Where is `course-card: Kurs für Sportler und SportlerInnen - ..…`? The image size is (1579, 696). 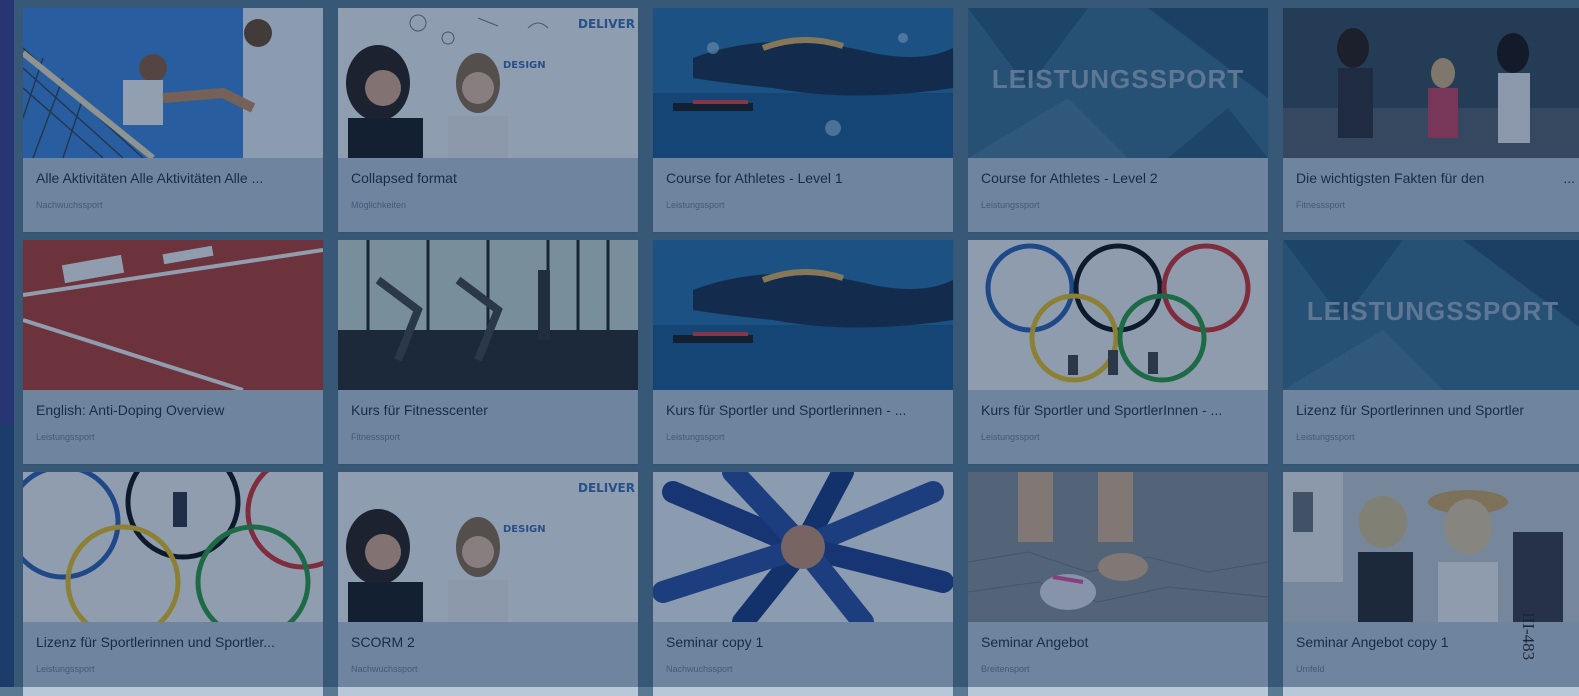
course-card: Kurs für Sportler und SportlerInnen - ..… is located at coordinates (1118, 352).